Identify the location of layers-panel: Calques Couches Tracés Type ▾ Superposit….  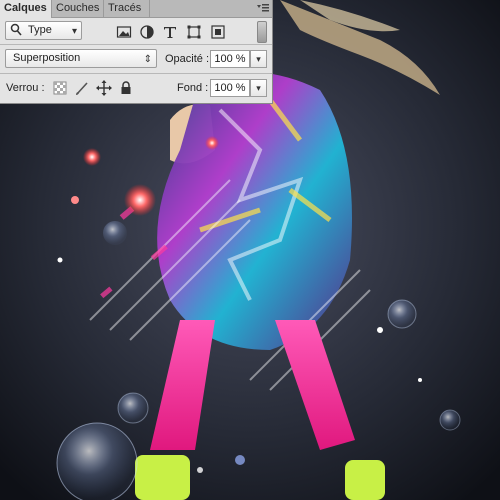
(136, 52).